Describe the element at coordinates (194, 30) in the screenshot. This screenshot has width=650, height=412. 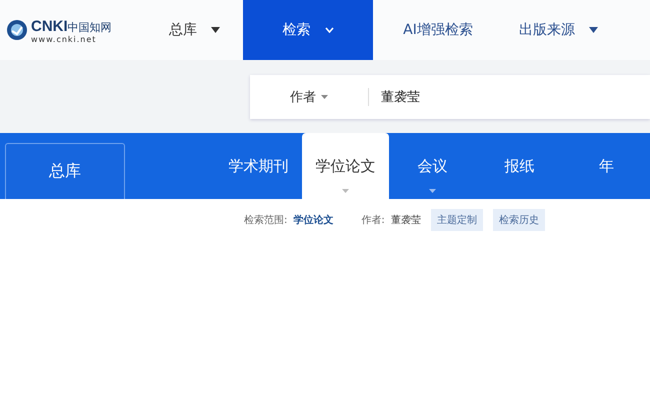
I see `nav-tab: 总库` at that location.